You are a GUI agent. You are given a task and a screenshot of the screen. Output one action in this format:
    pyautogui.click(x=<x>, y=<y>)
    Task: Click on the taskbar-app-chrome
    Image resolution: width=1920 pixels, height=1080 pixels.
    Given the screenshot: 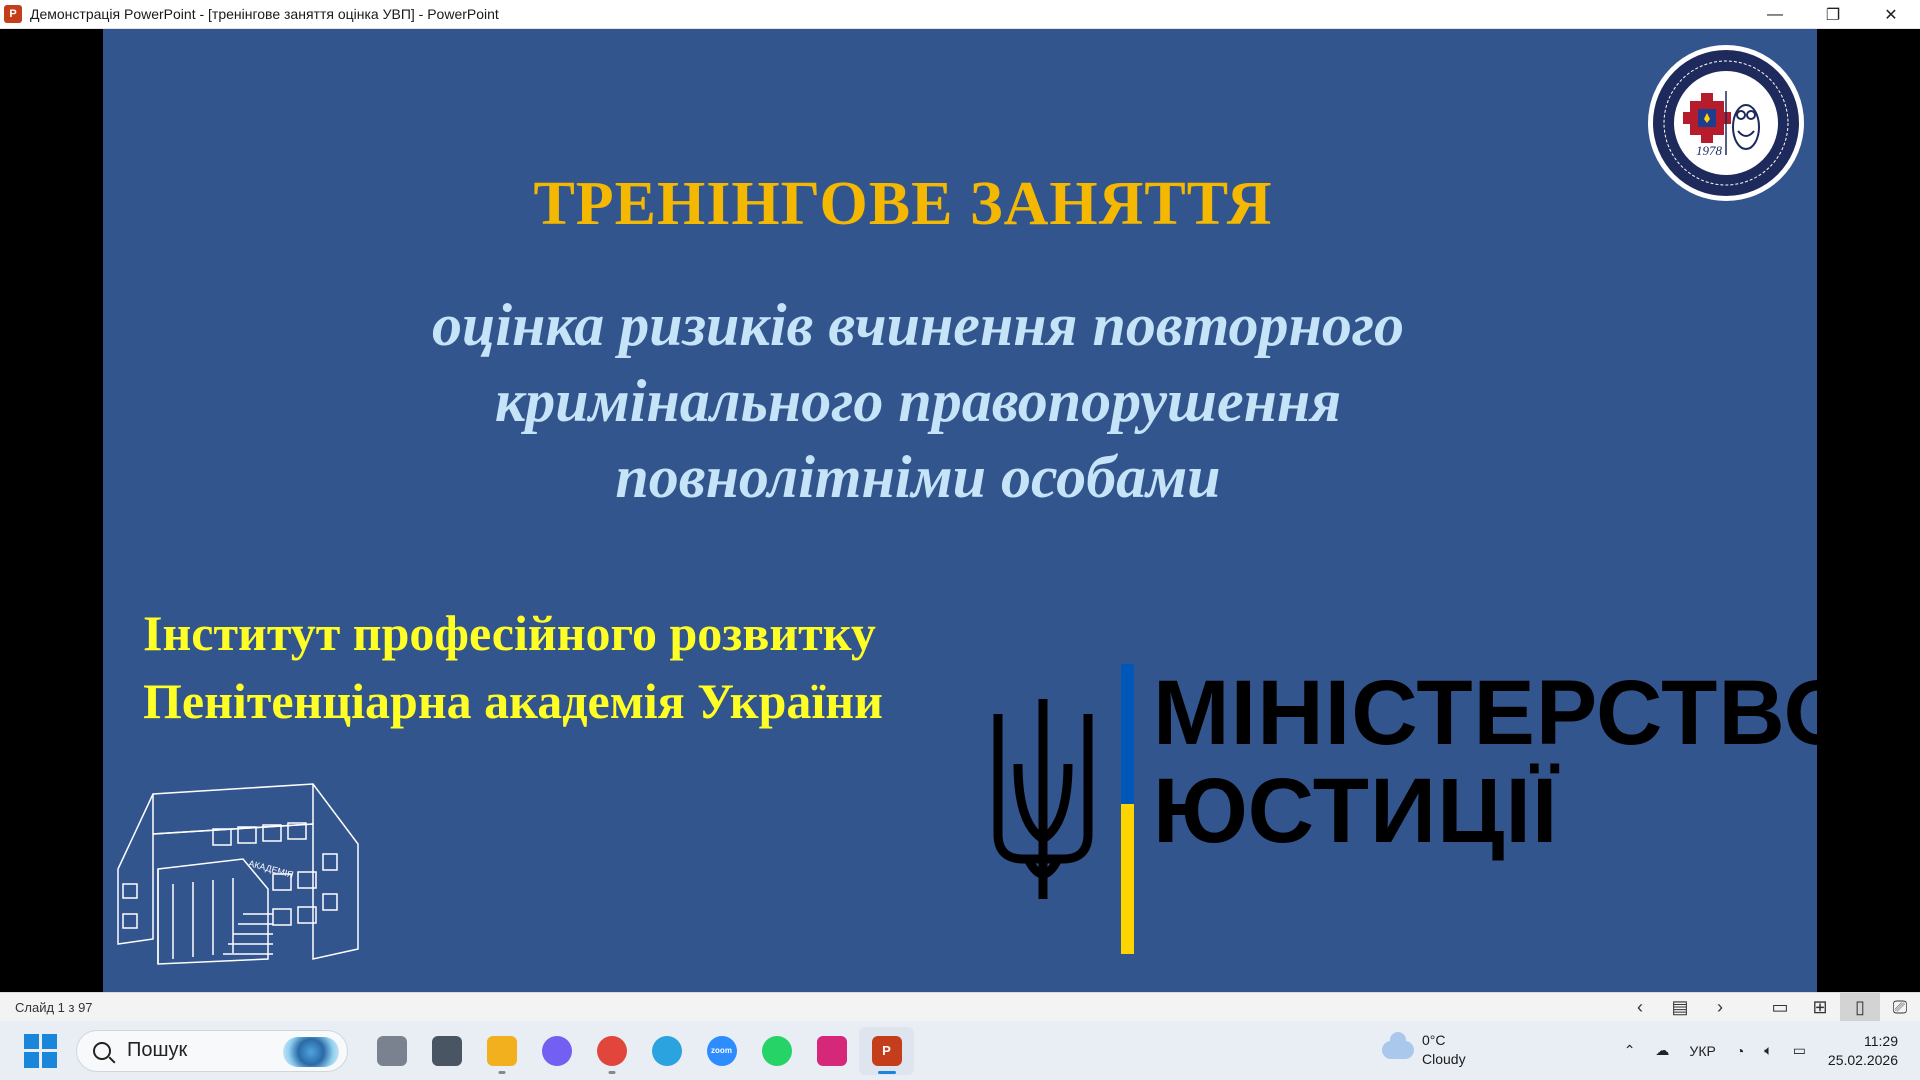 What is the action you would take?
    pyautogui.click(x=611, y=1051)
    